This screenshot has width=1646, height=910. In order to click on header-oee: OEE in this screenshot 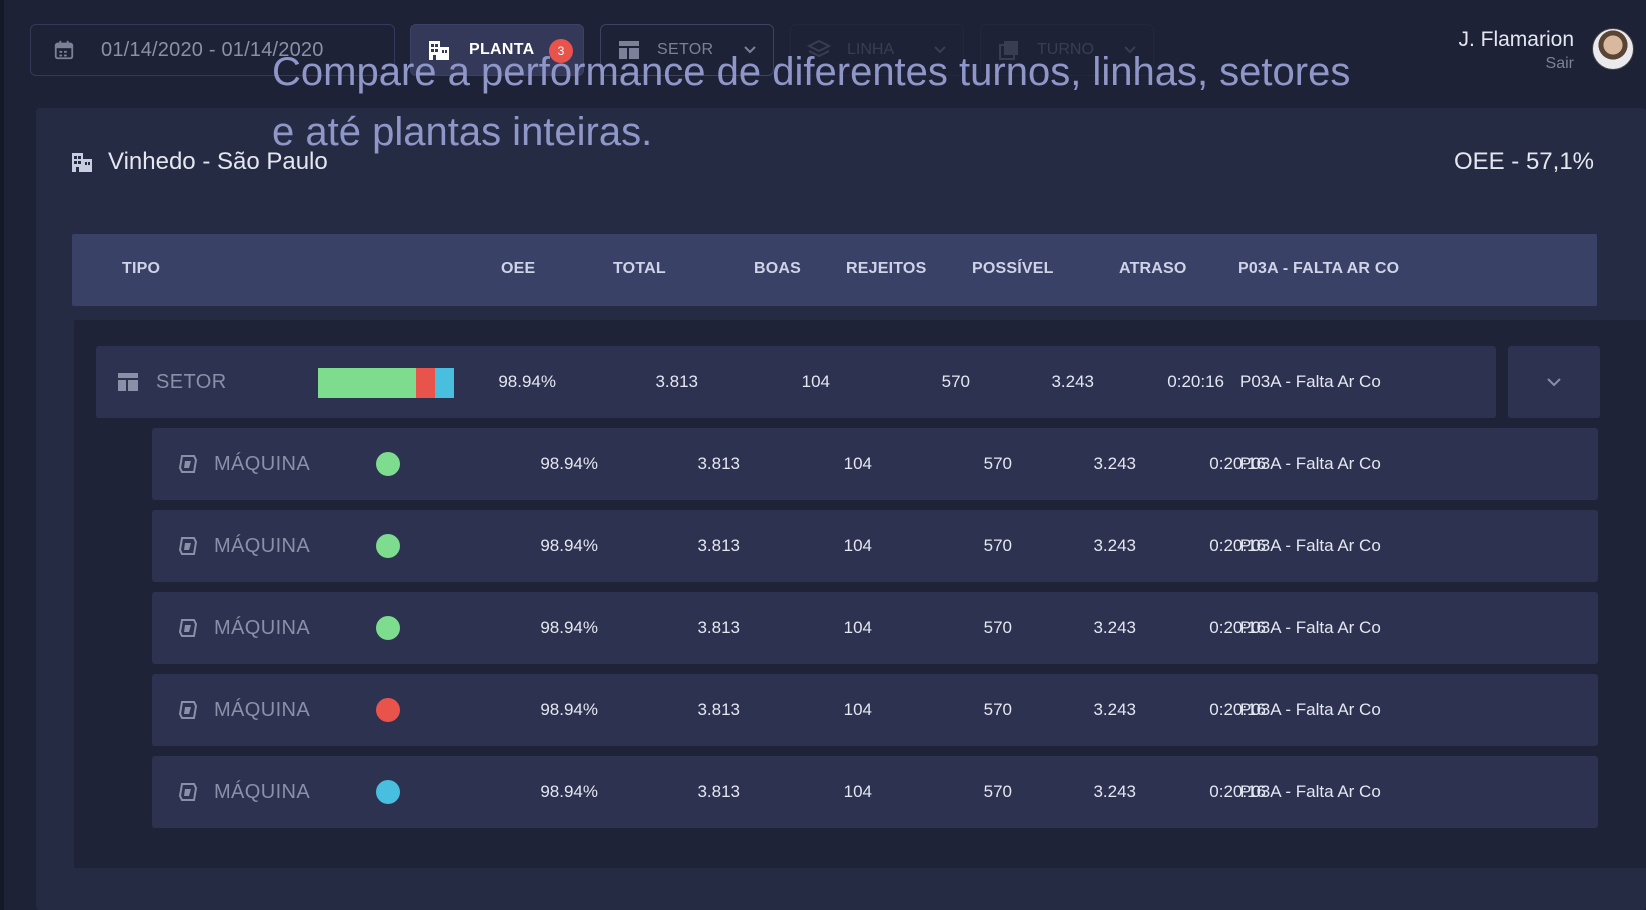, I will do `click(518, 269)`.